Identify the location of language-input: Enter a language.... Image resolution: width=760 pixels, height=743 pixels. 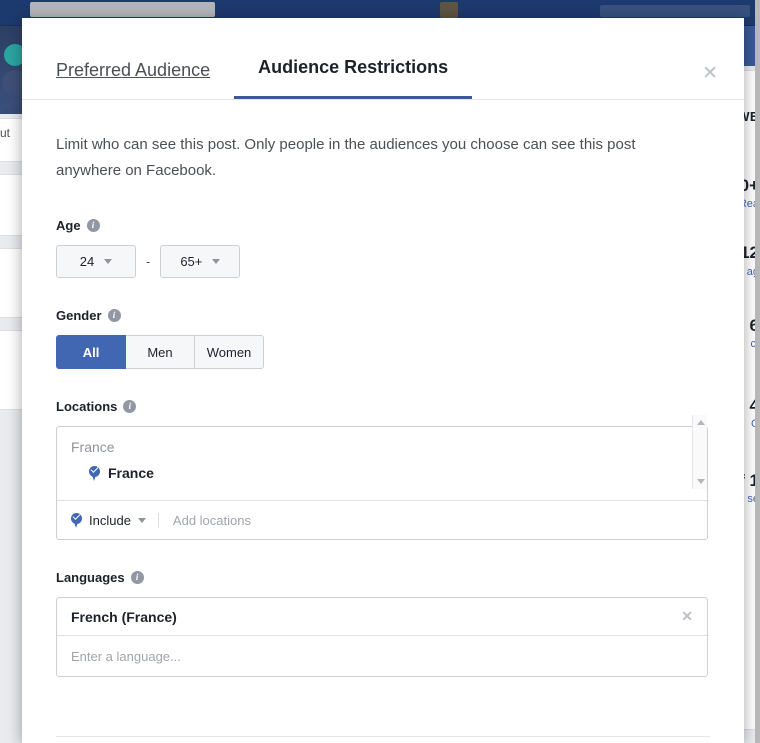
(382, 656).